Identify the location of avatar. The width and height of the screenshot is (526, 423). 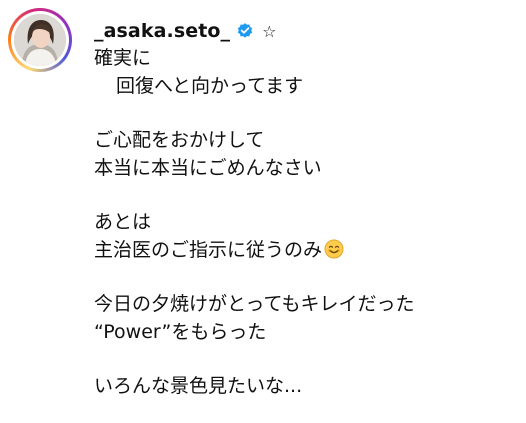
(40, 40).